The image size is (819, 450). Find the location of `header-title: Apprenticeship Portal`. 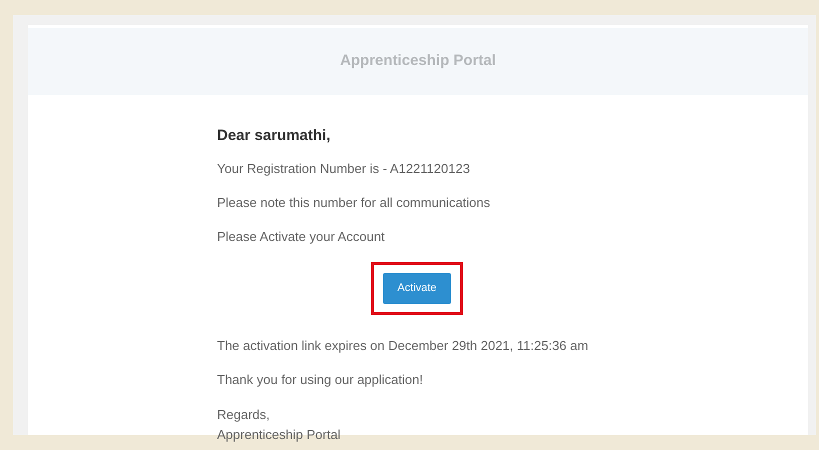

header-title: Apprenticeship Portal is located at coordinates (418, 61).